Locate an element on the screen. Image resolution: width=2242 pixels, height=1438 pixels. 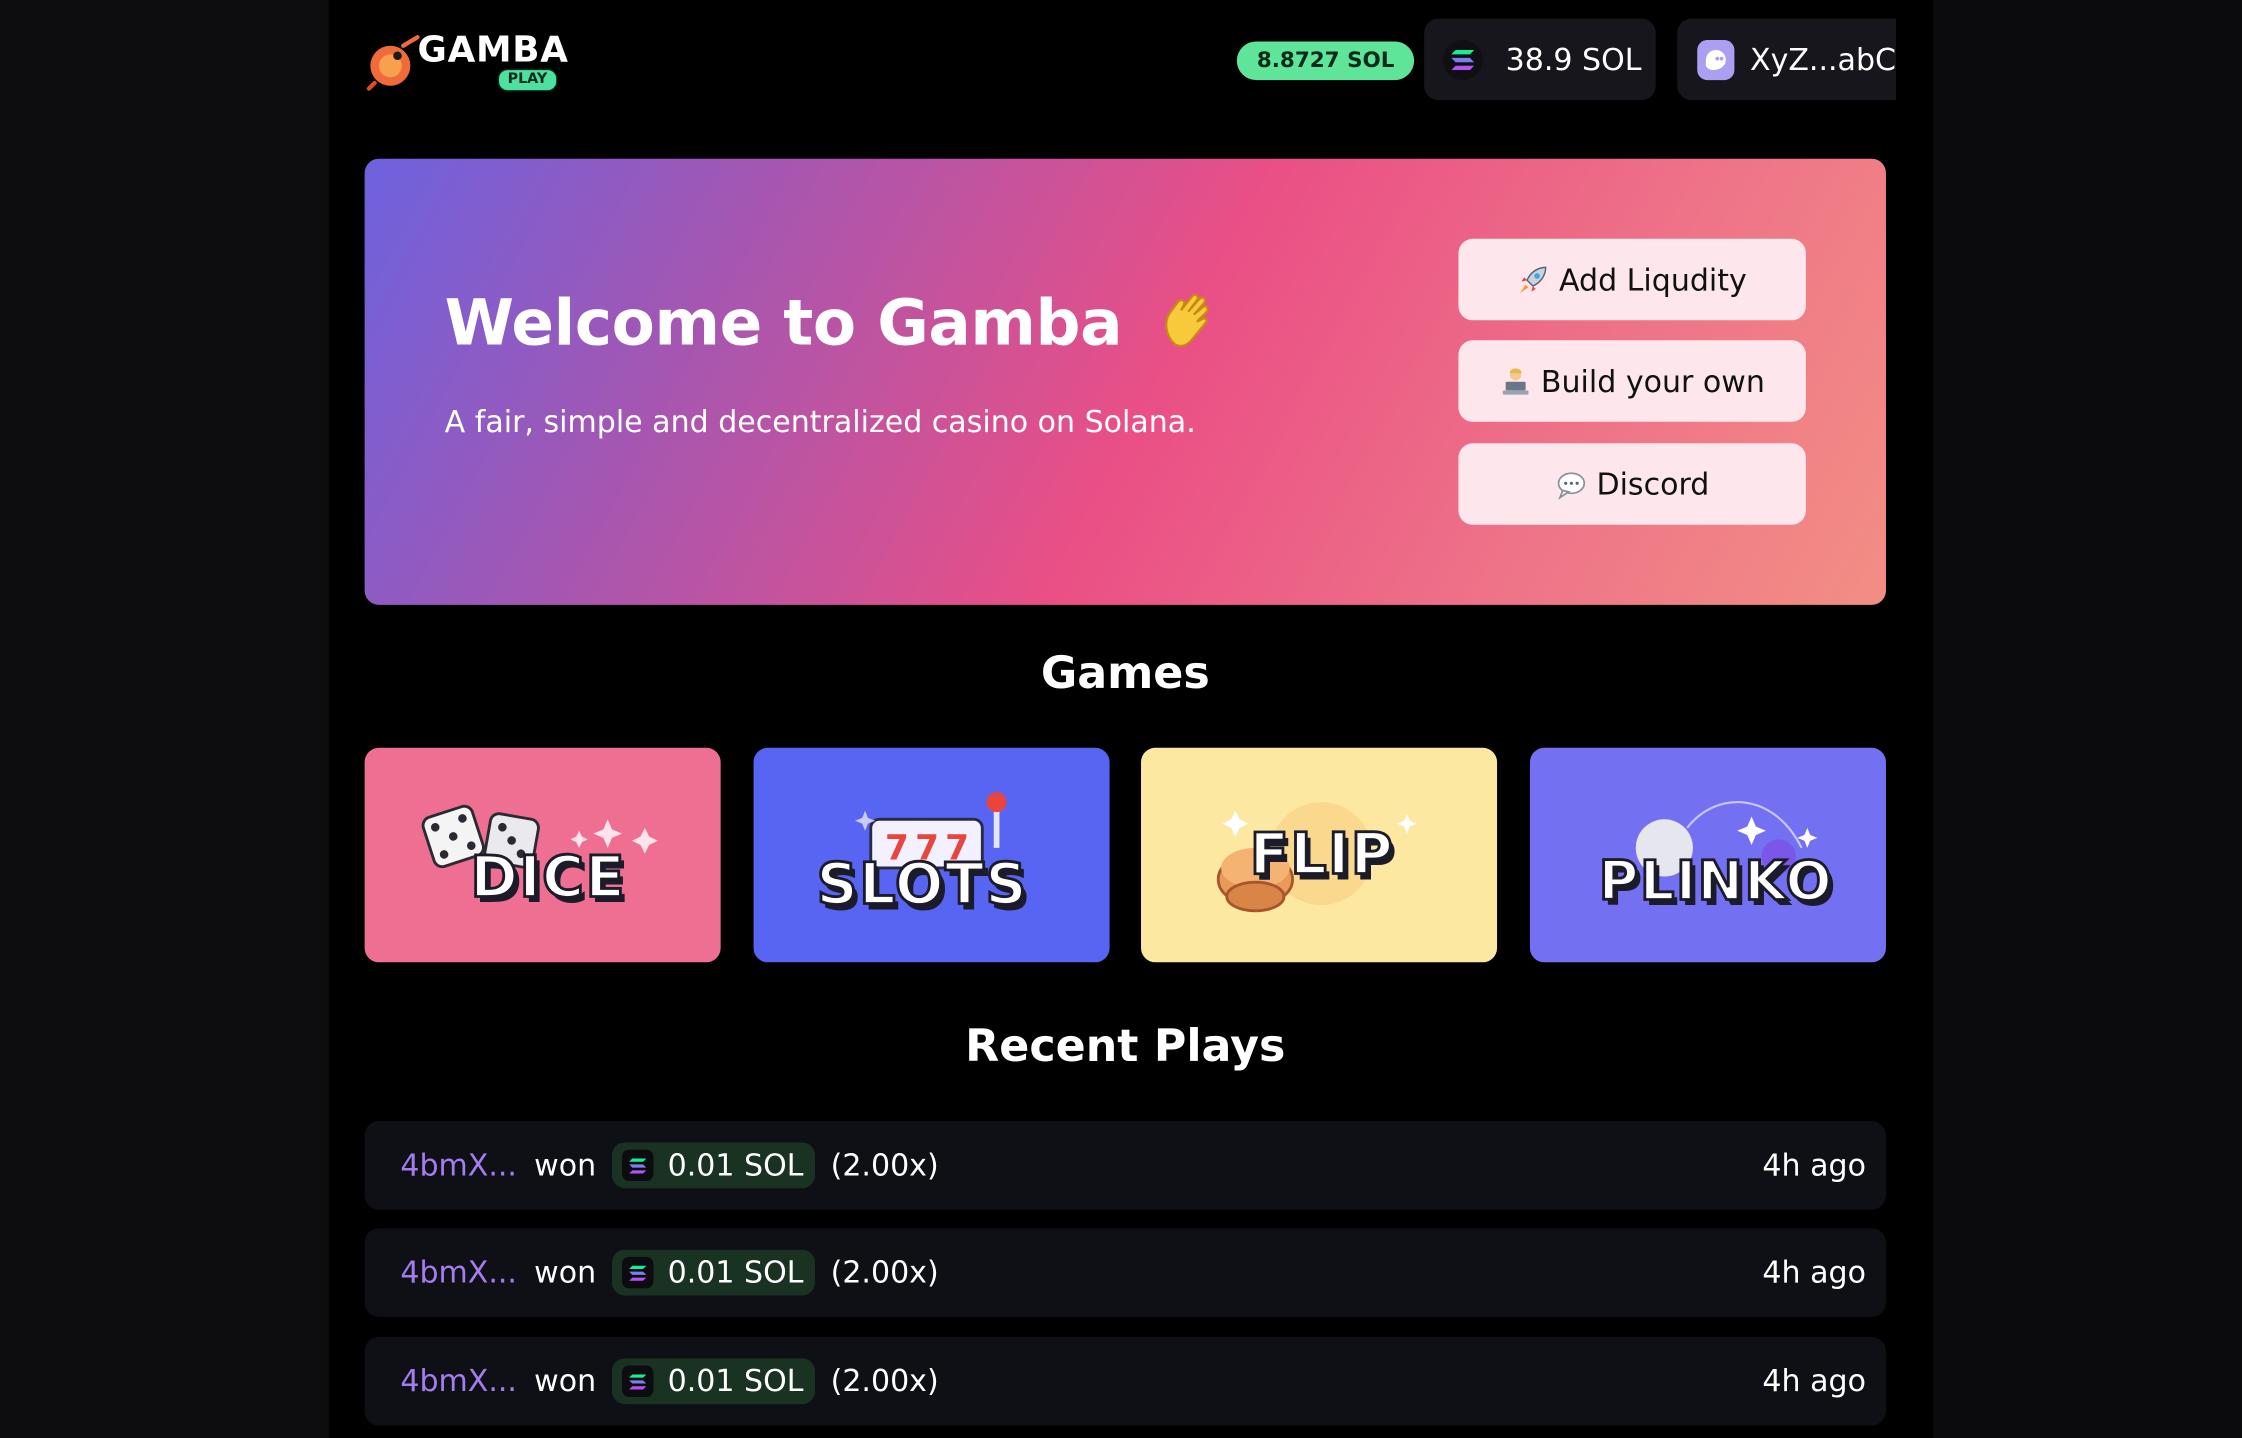
games-heading: Games is located at coordinates (1125, 673).